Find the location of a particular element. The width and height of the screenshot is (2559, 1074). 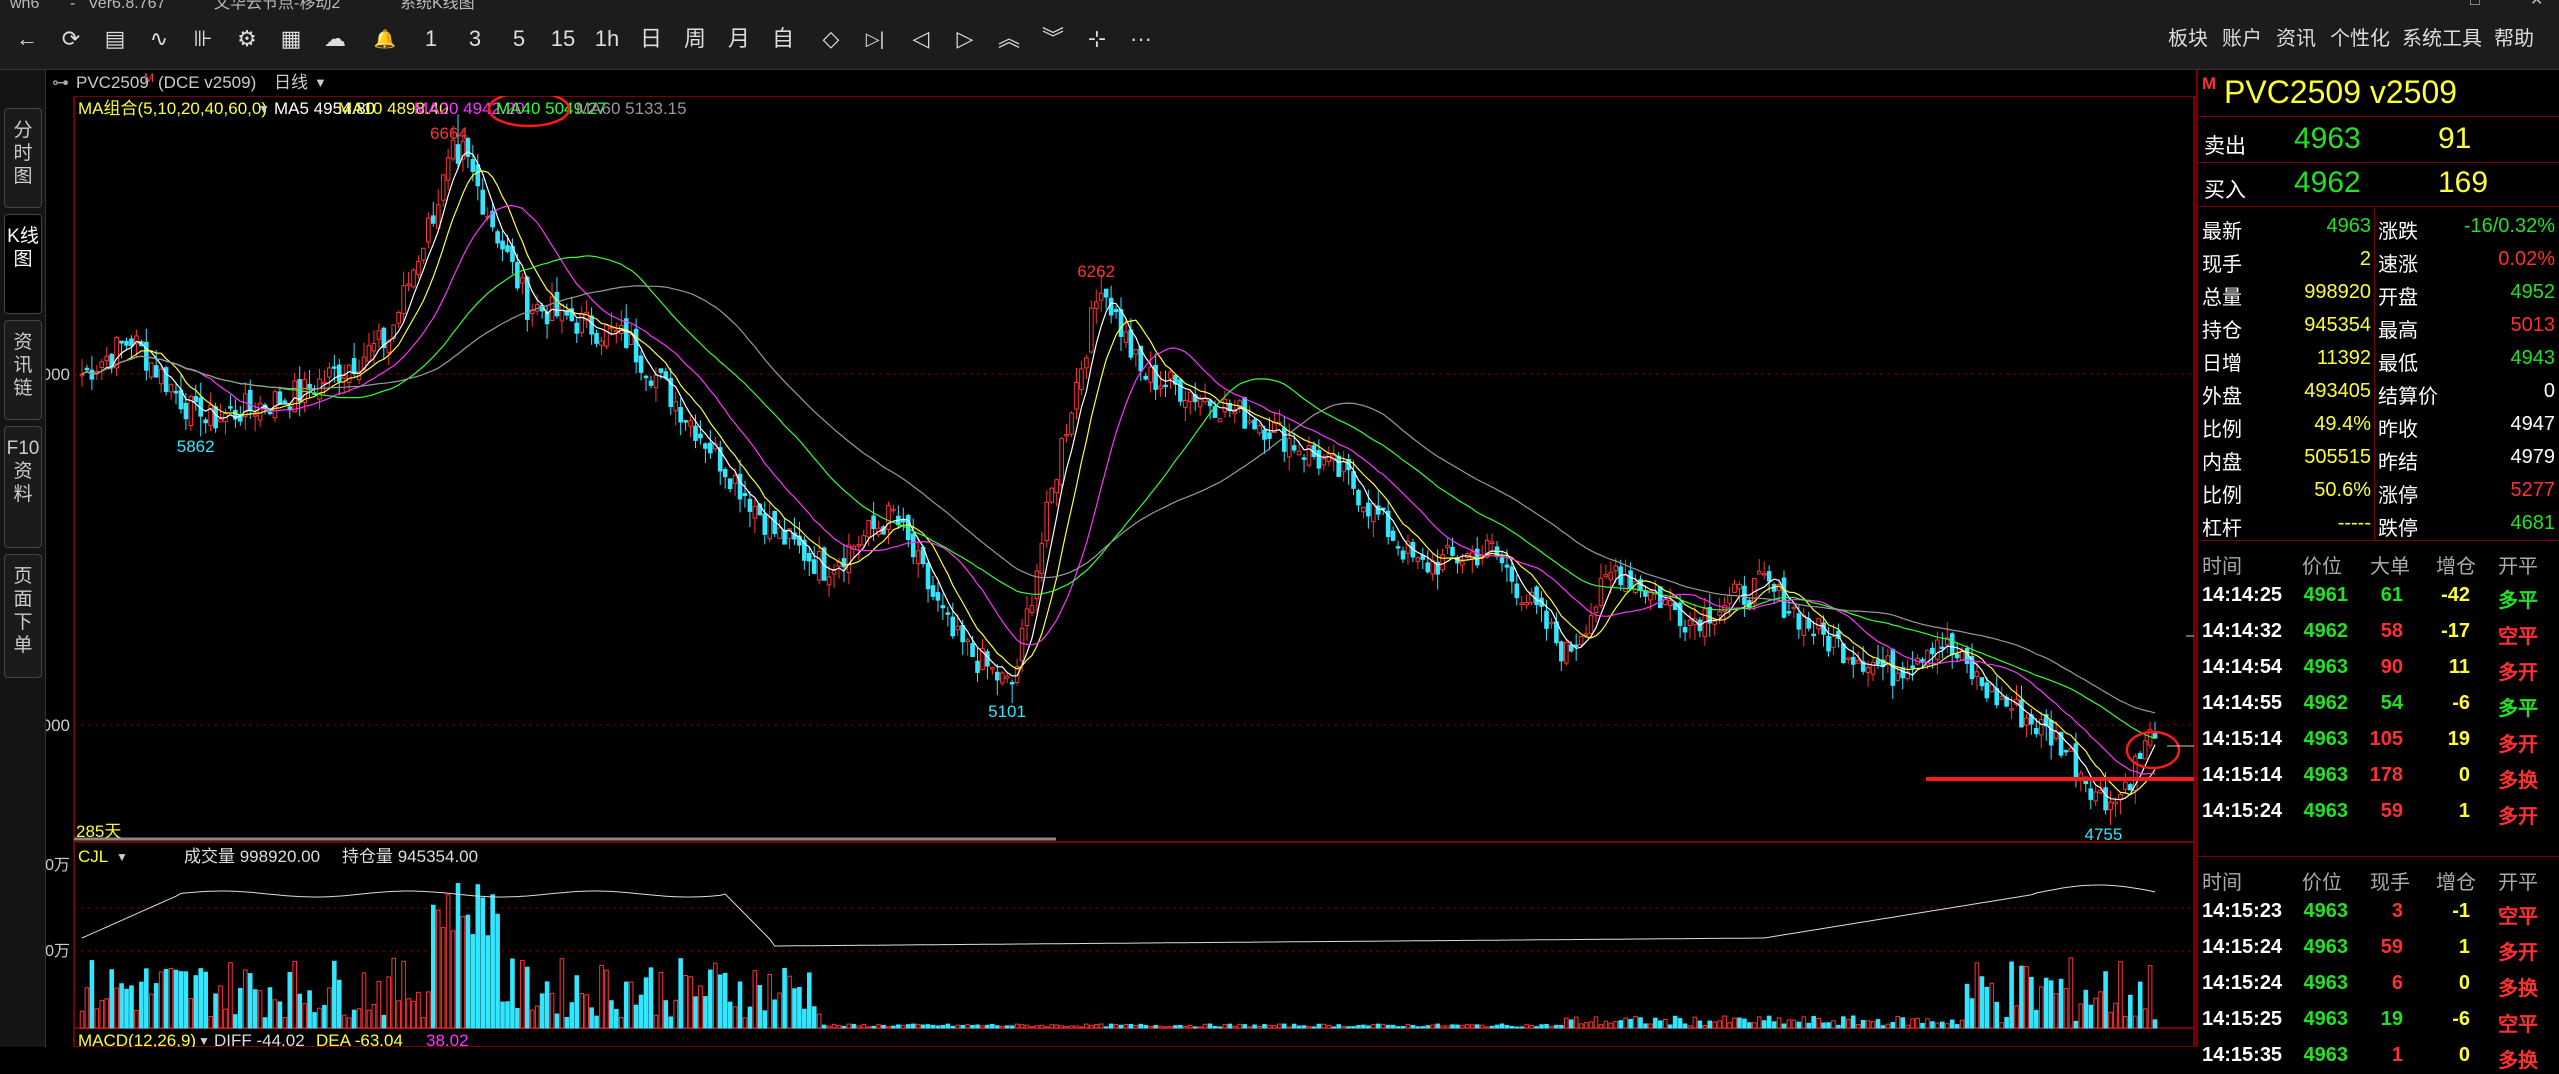

diamond-icon: ◇ is located at coordinates (831, 39).